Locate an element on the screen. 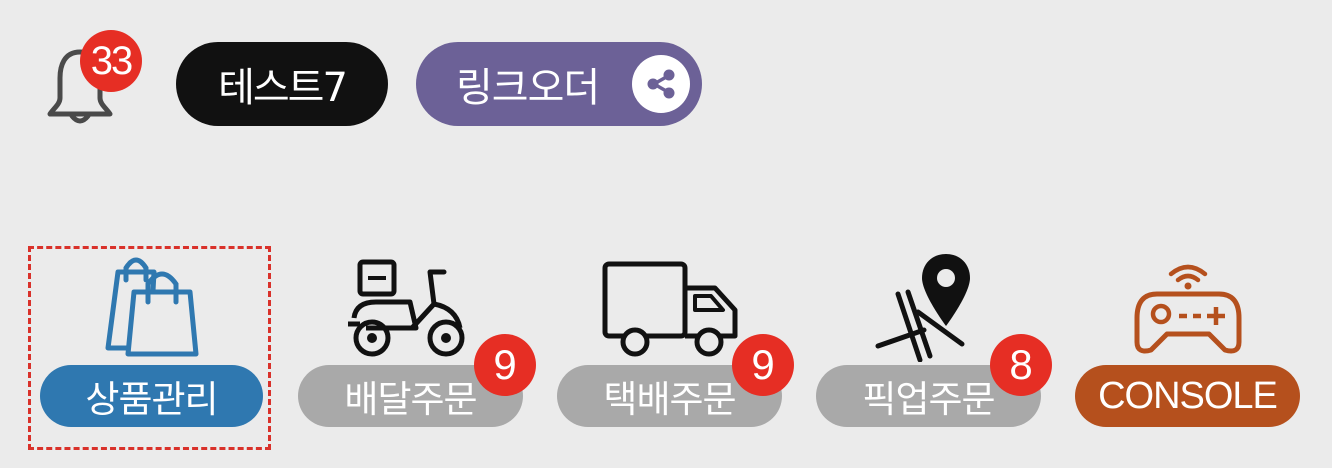  delivery-count-badge: 9 is located at coordinates (505, 365).